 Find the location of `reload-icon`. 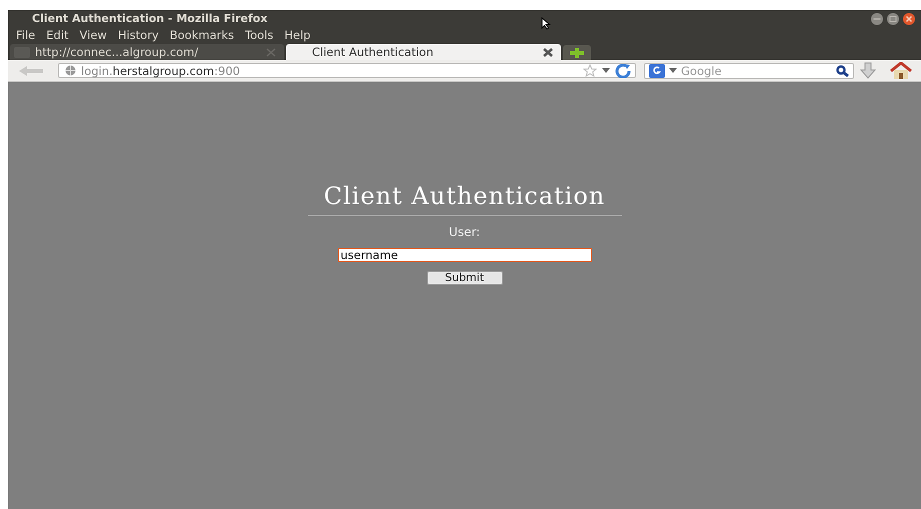

reload-icon is located at coordinates (623, 71).